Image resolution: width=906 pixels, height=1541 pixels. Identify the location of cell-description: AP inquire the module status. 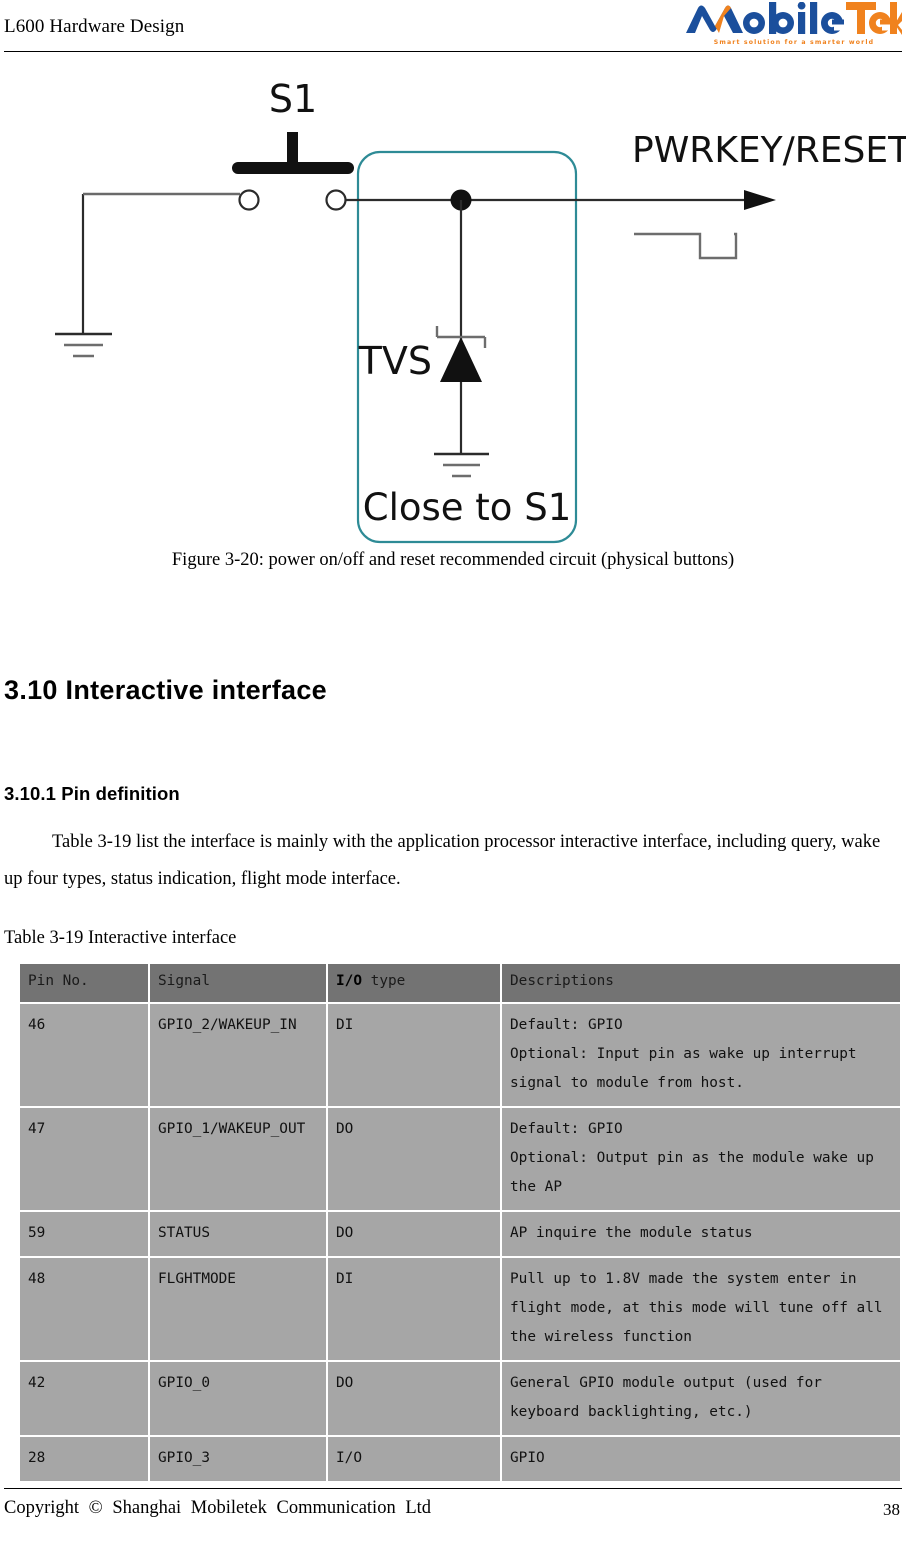
(701, 1234).